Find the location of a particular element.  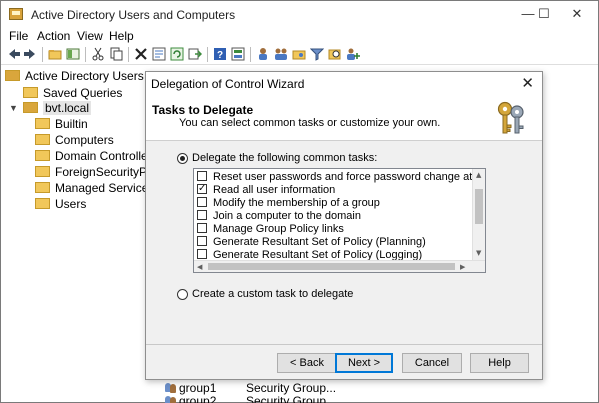

delegate-common-tasks-label: Delegate the following common tasks: is located at coordinates (284, 158).